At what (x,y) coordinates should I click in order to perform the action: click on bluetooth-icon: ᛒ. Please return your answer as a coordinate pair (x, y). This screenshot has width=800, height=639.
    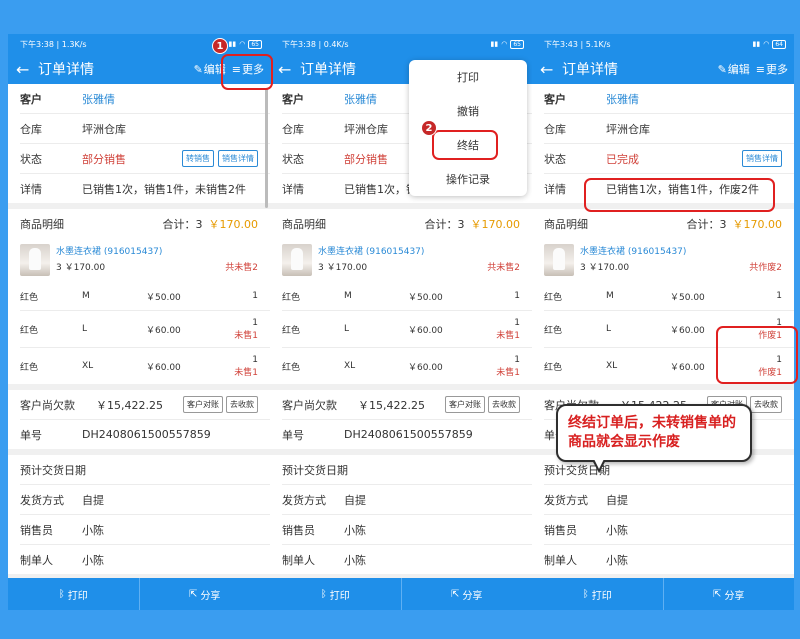
    Looking at the image, I should click on (323, 594).